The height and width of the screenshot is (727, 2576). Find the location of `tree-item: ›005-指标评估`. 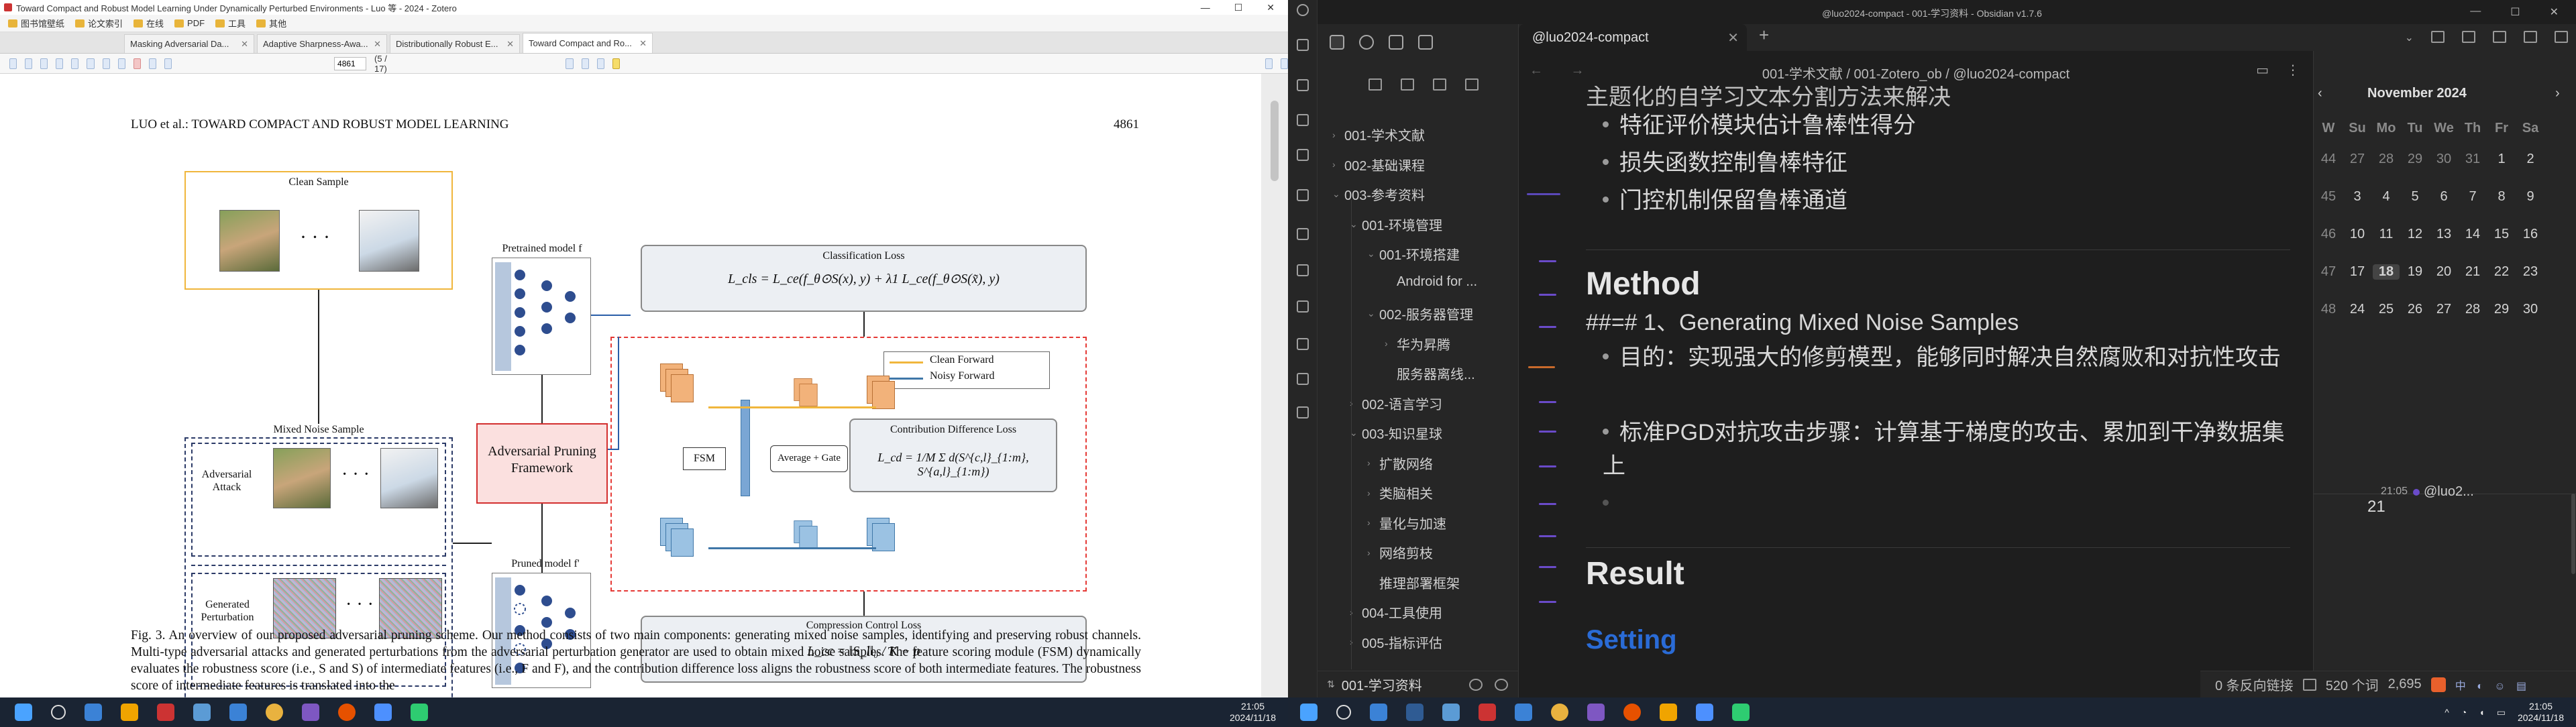

tree-item: ›005-指标评估 is located at coordinates (1396, 642).